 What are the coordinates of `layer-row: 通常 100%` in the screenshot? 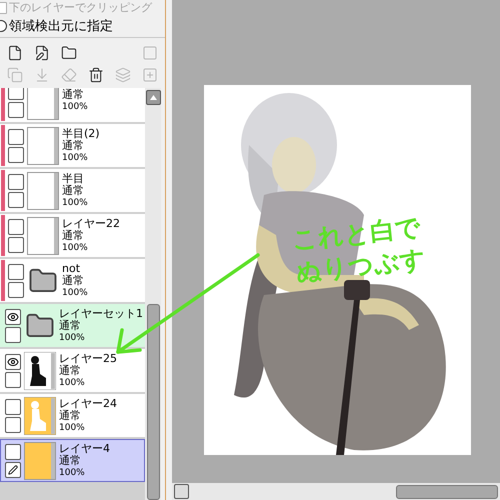 It's located at (72, 105).